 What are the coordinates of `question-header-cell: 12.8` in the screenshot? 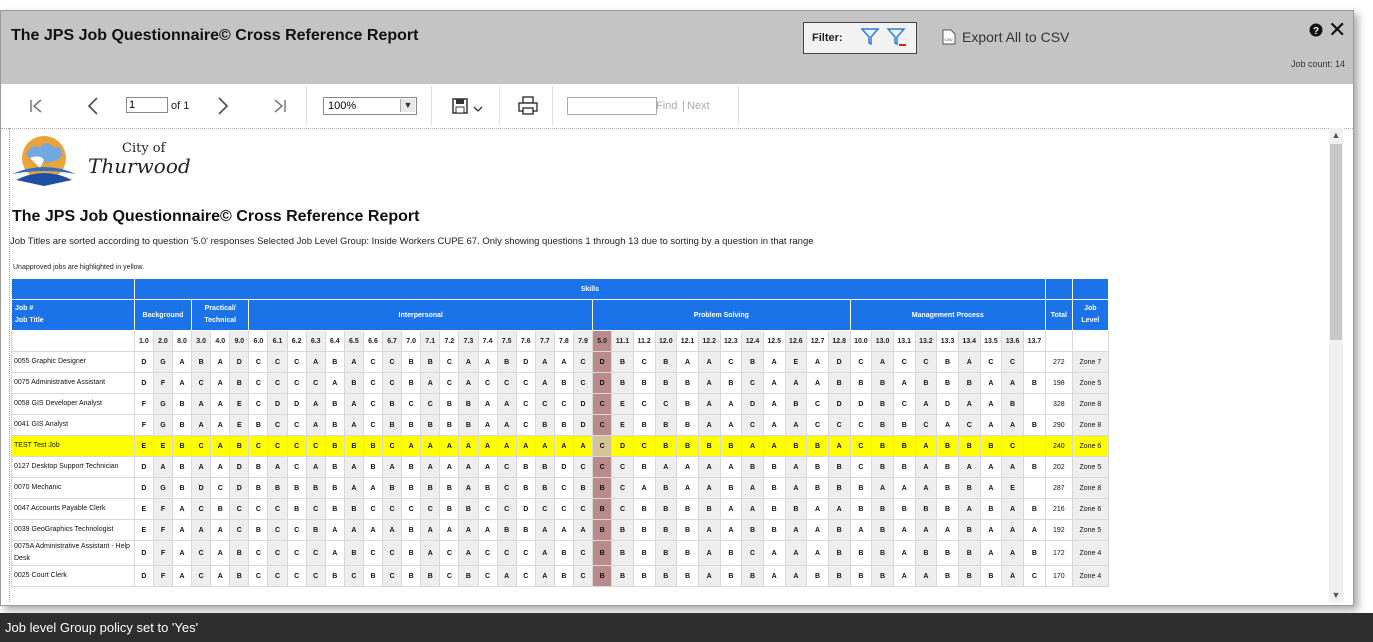 It's located at (839, 341).